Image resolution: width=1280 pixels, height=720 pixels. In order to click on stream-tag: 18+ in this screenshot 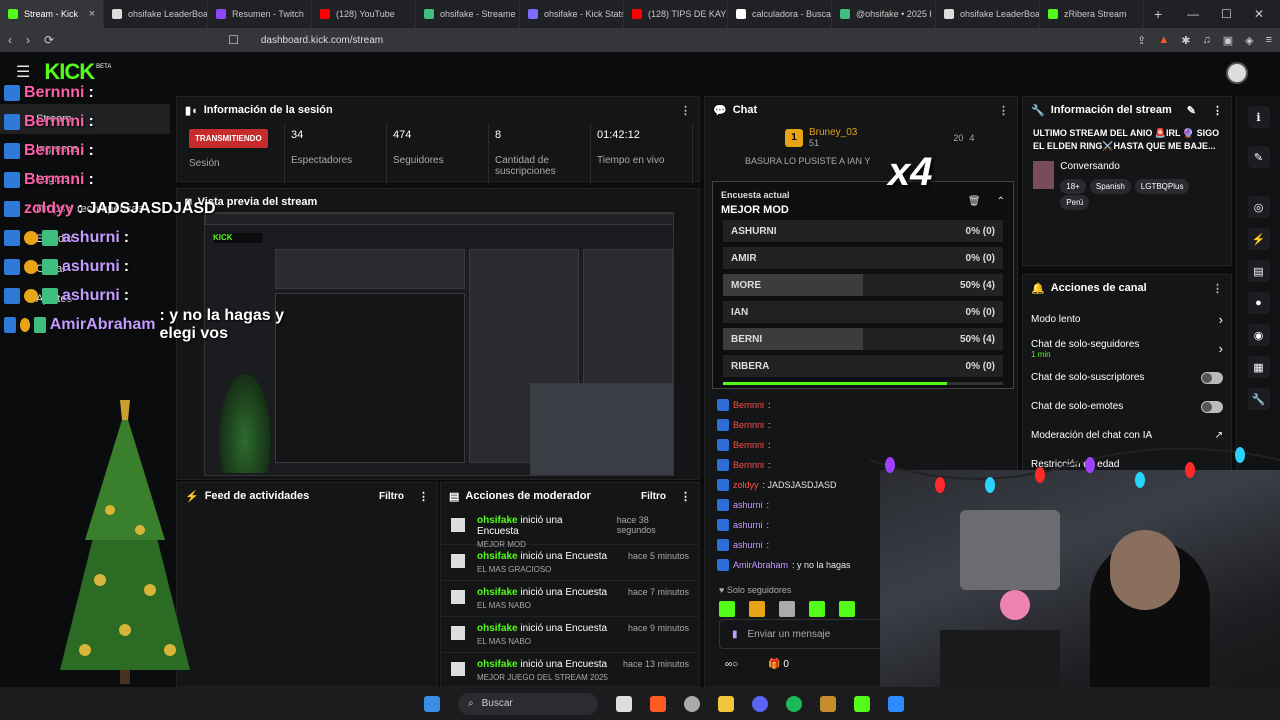, I will do `click(1073, 186)`.